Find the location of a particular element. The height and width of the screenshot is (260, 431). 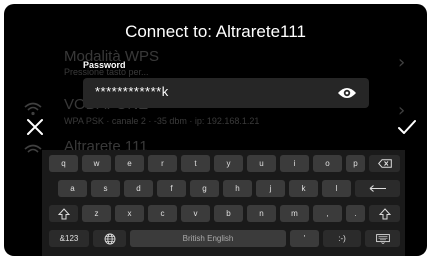

hide-keyboard-key is located at coordinates (382, 238).